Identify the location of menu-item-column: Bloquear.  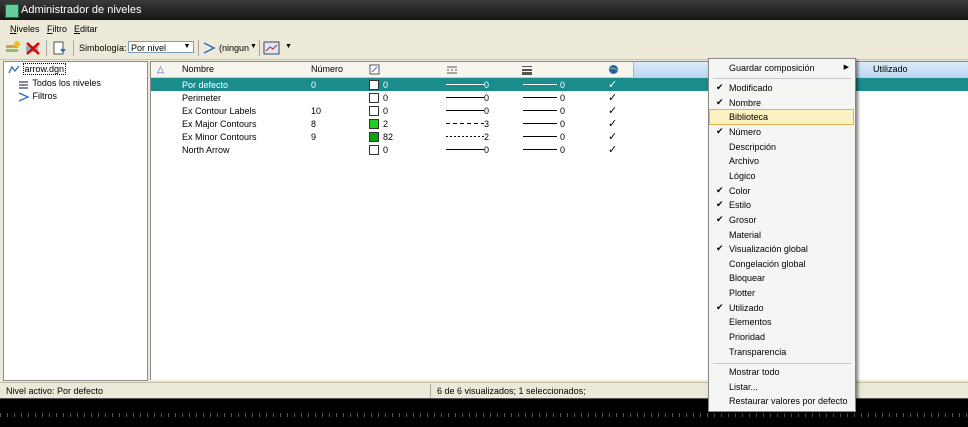
(781, 278).